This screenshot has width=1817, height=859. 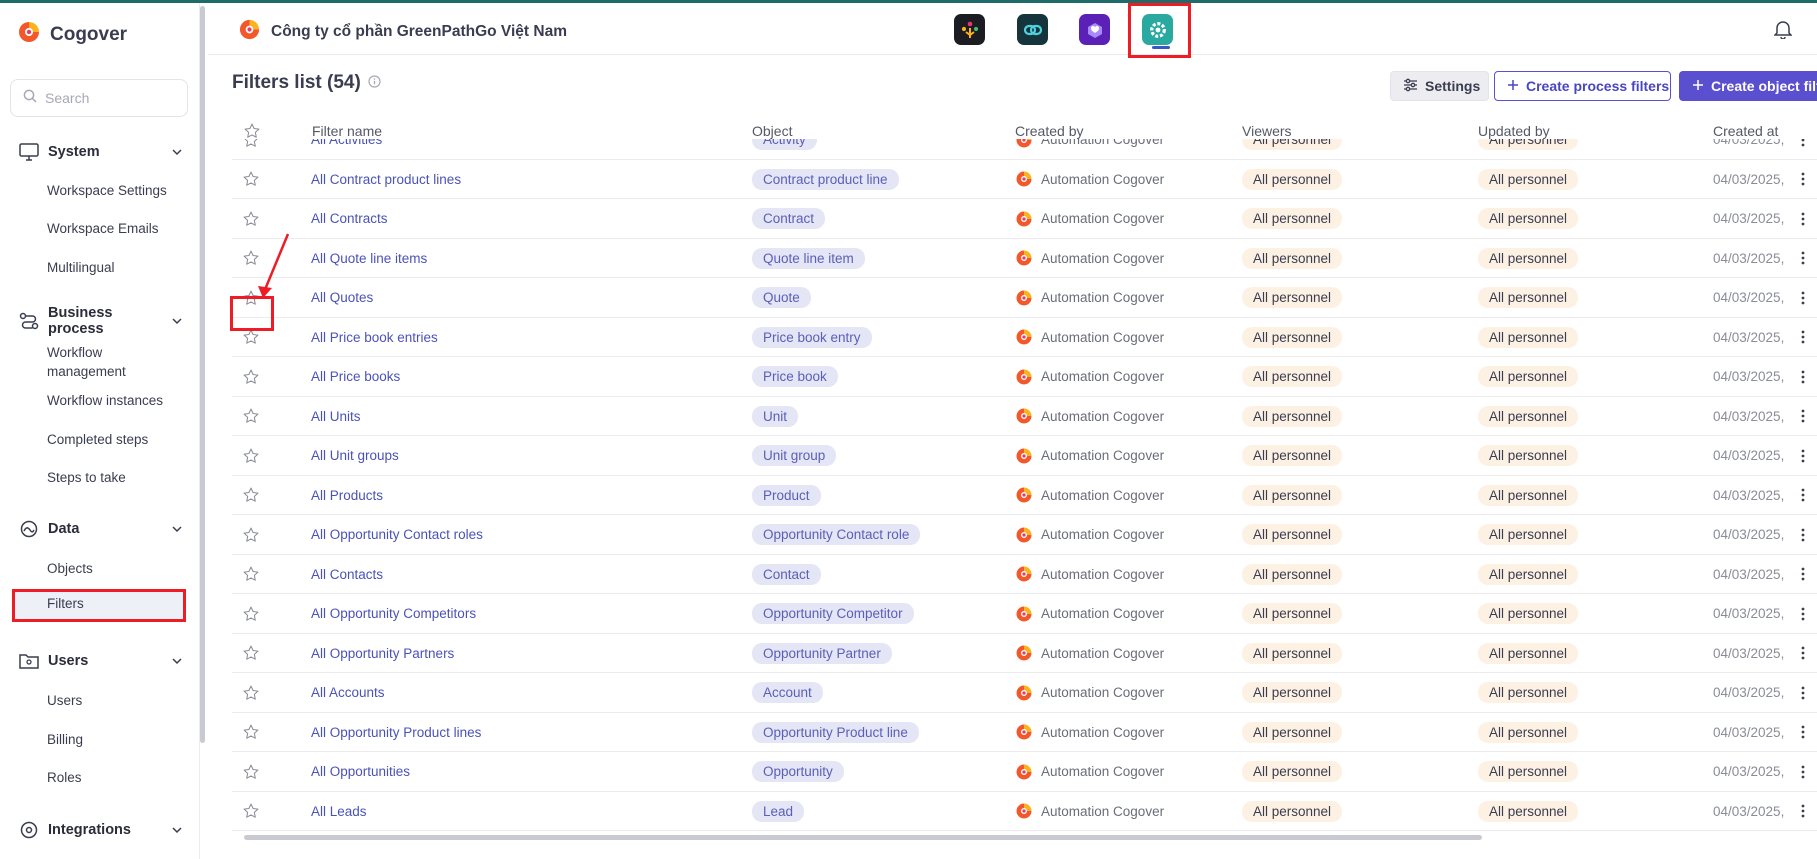 I want to click on filter-name-link: All Opportunity Partners, so click(x=382, y=654).